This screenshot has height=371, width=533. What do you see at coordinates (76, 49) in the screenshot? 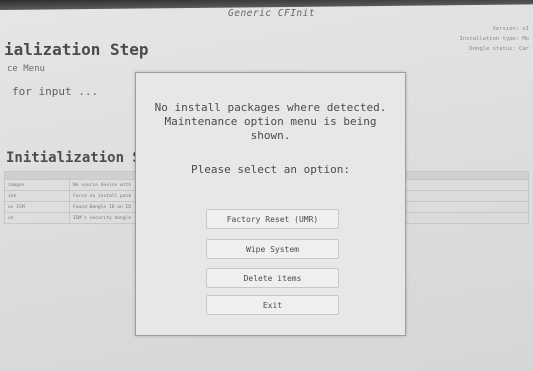
I see `step-title: ialization Step` at bounding box center [76, 49].